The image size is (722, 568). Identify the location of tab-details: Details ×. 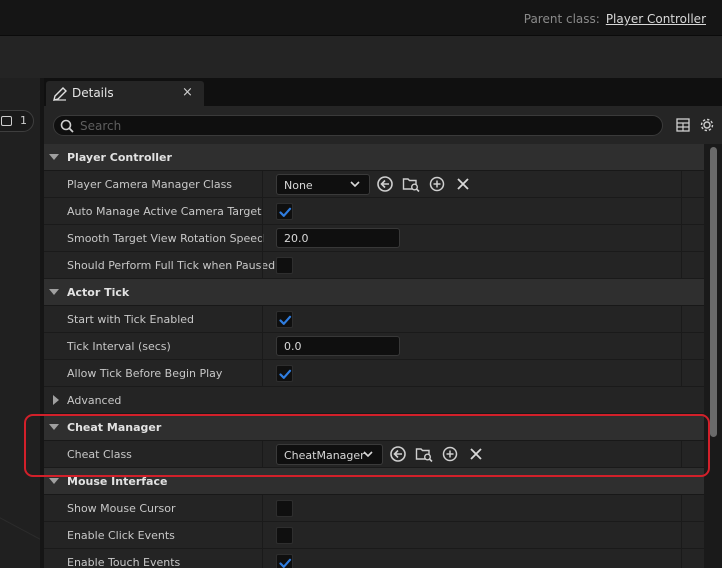
(125, 93).